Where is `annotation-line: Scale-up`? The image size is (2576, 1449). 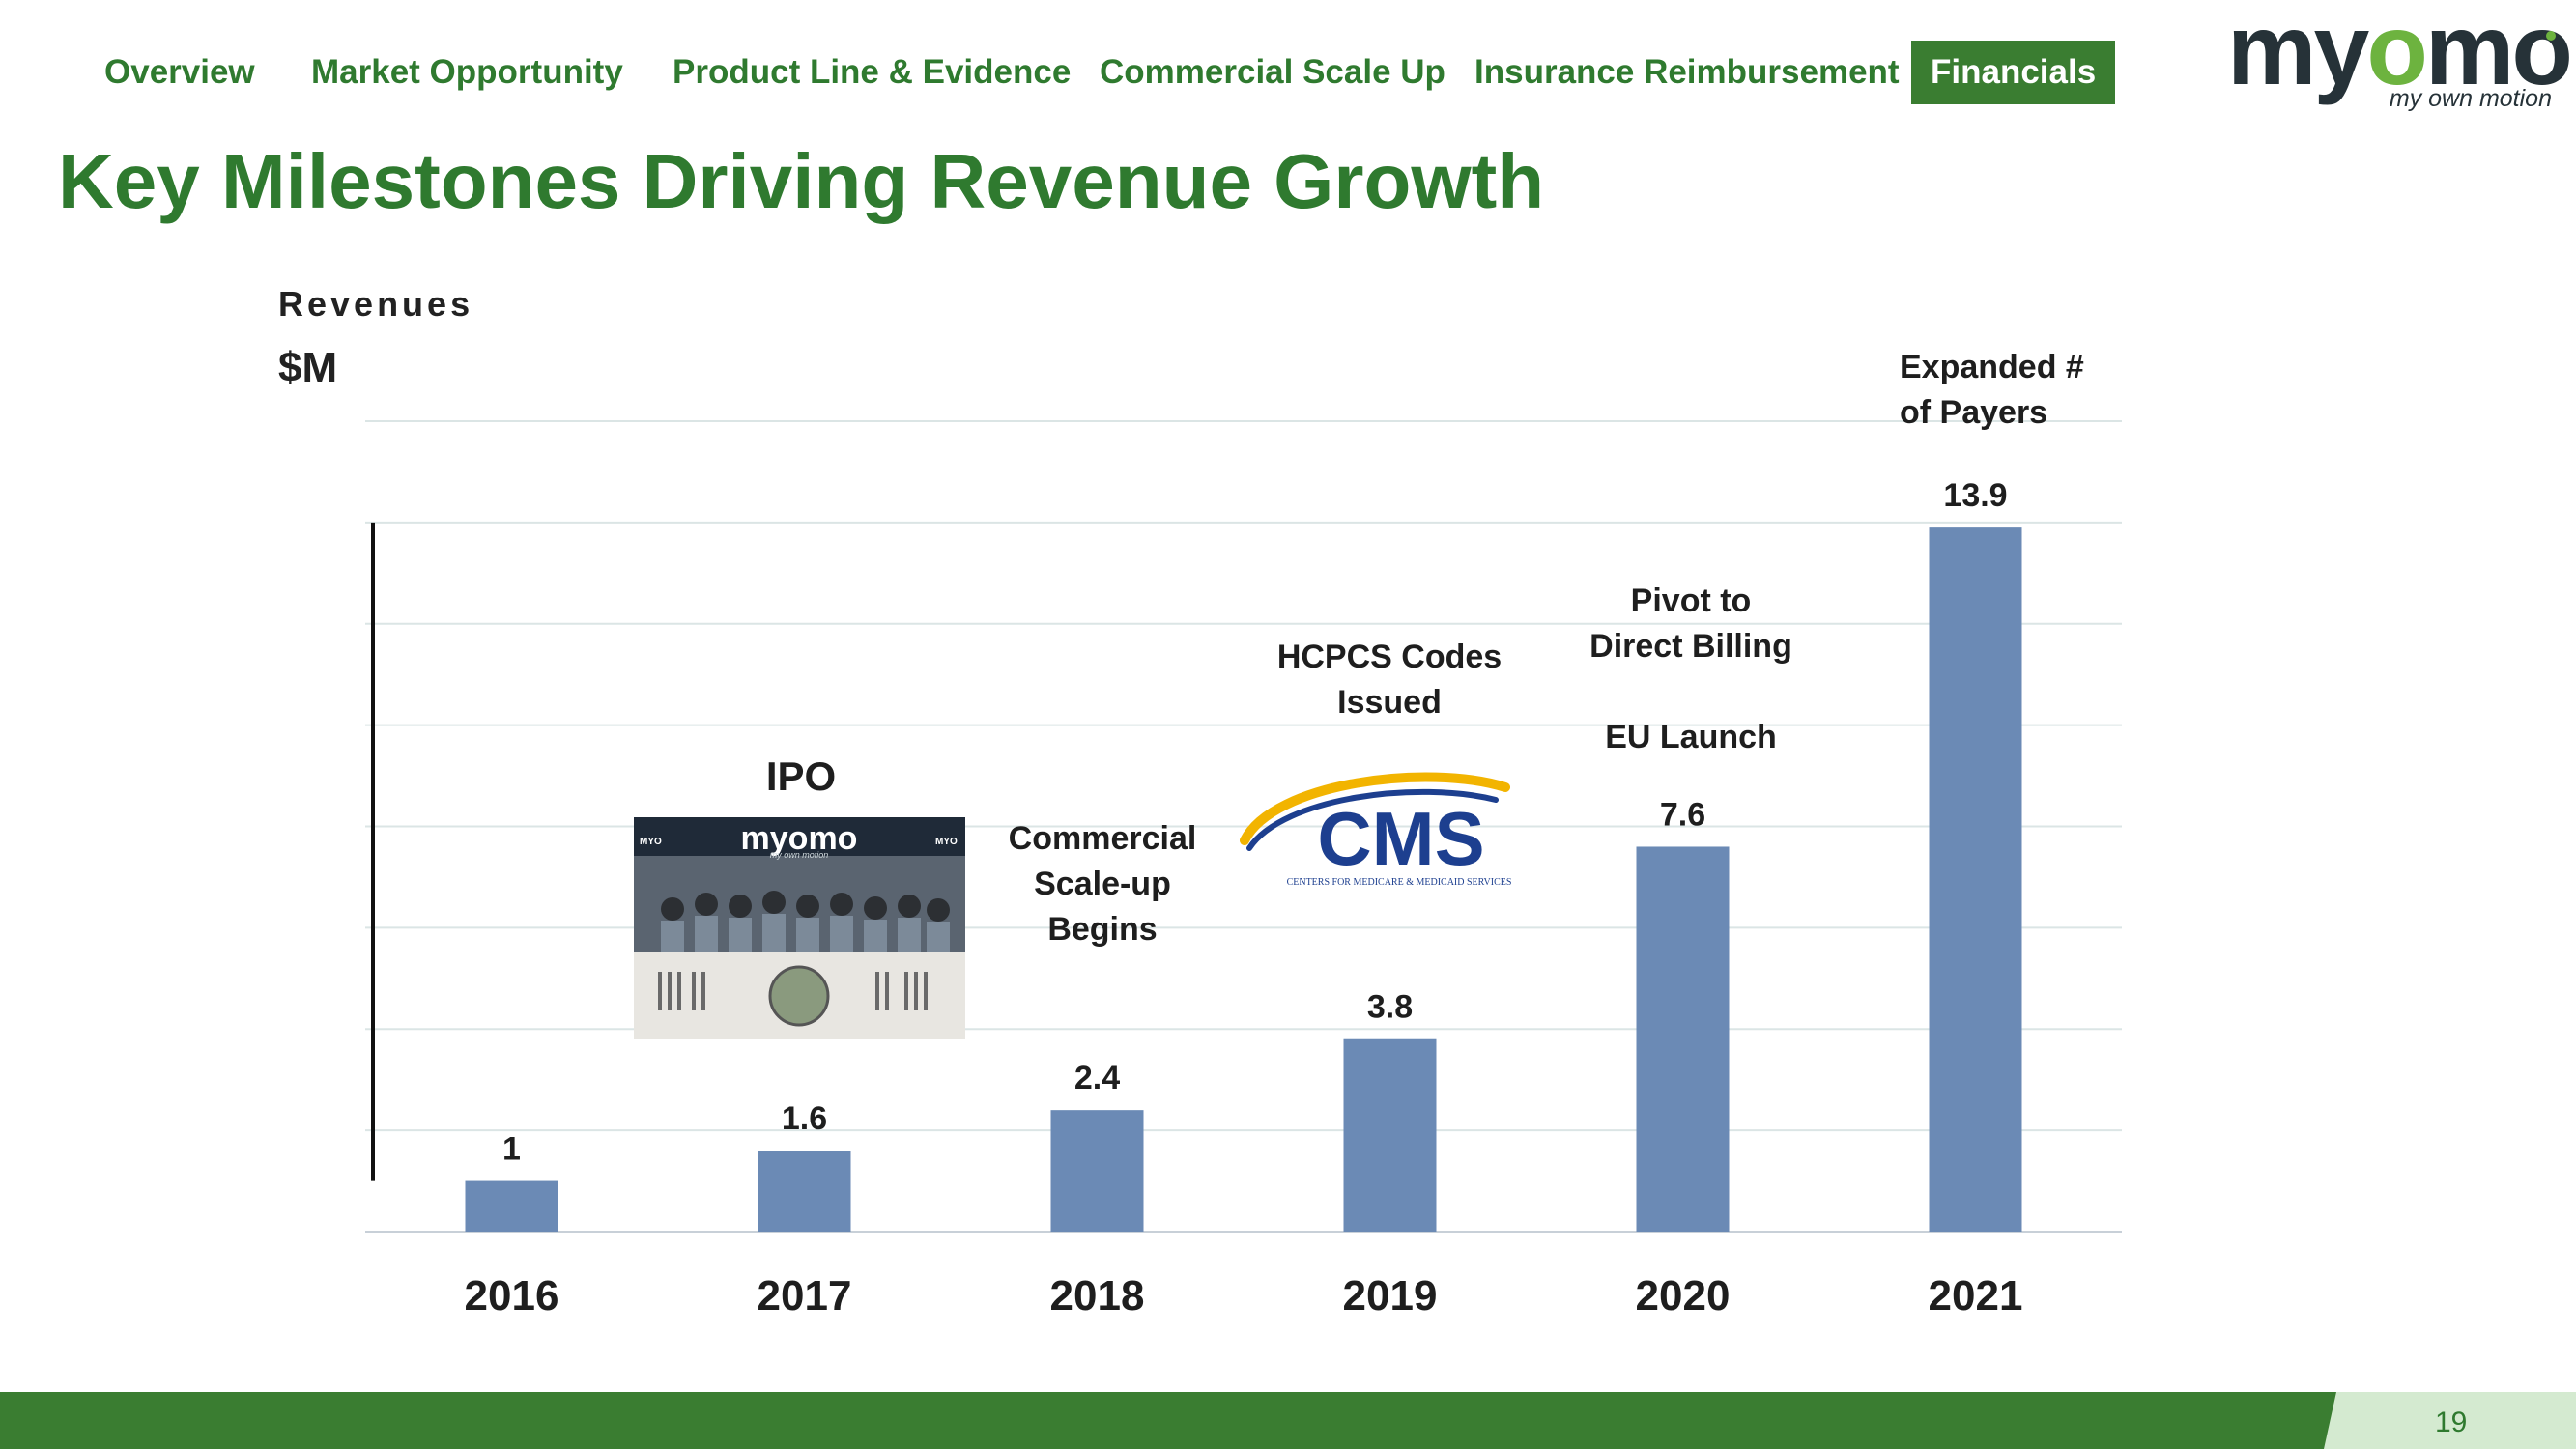 annotation-line: Scale-up is located at coordinates (1102, 884).